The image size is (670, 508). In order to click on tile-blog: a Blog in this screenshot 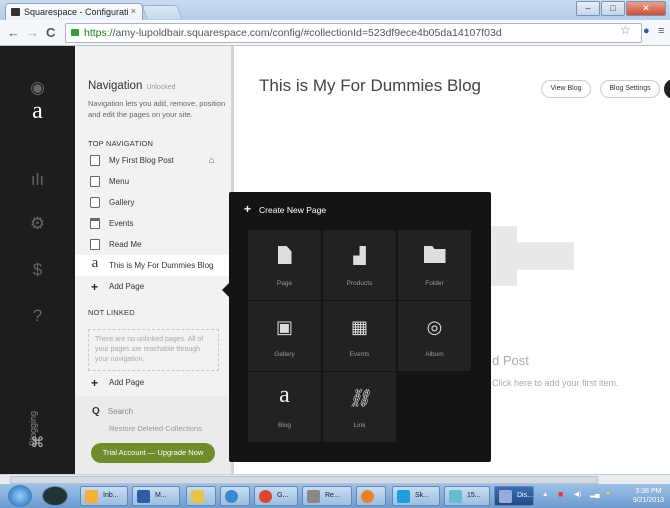, I will do `click(284, 407)`.